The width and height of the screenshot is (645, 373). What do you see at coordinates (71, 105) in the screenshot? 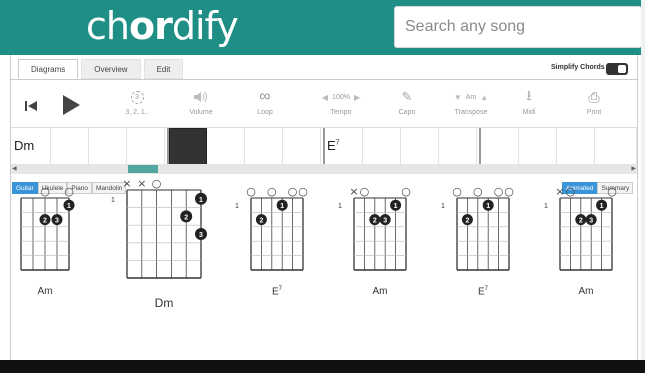
I see `play-icon` at bounding box center [71, 105].